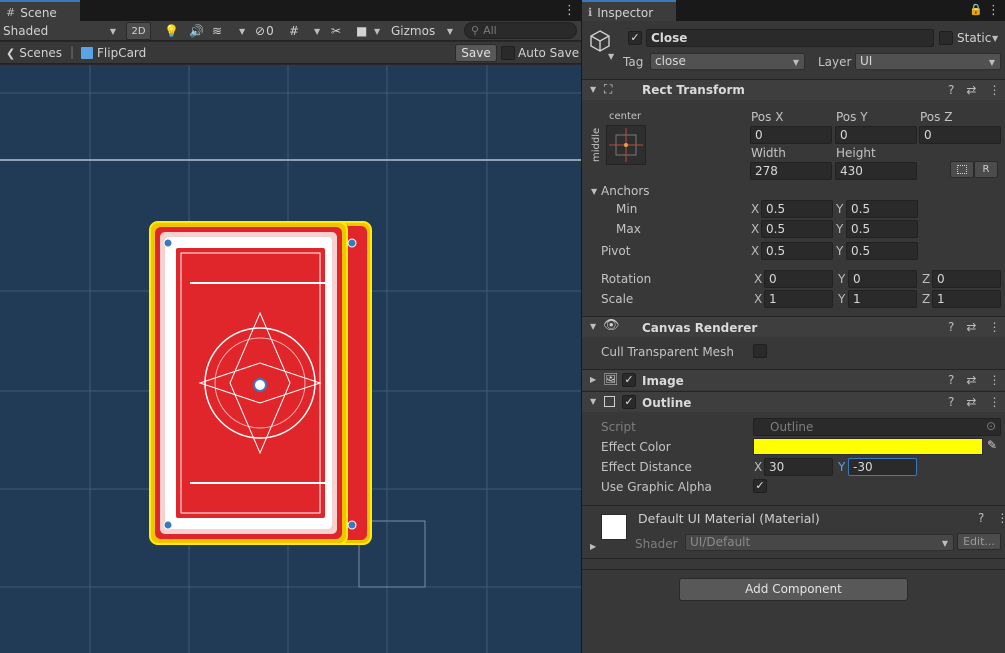  What do you see at coordinates (625, 191) in the screenshot?
I see `anchors-label: Anchors` at bounding box center [625, 191].